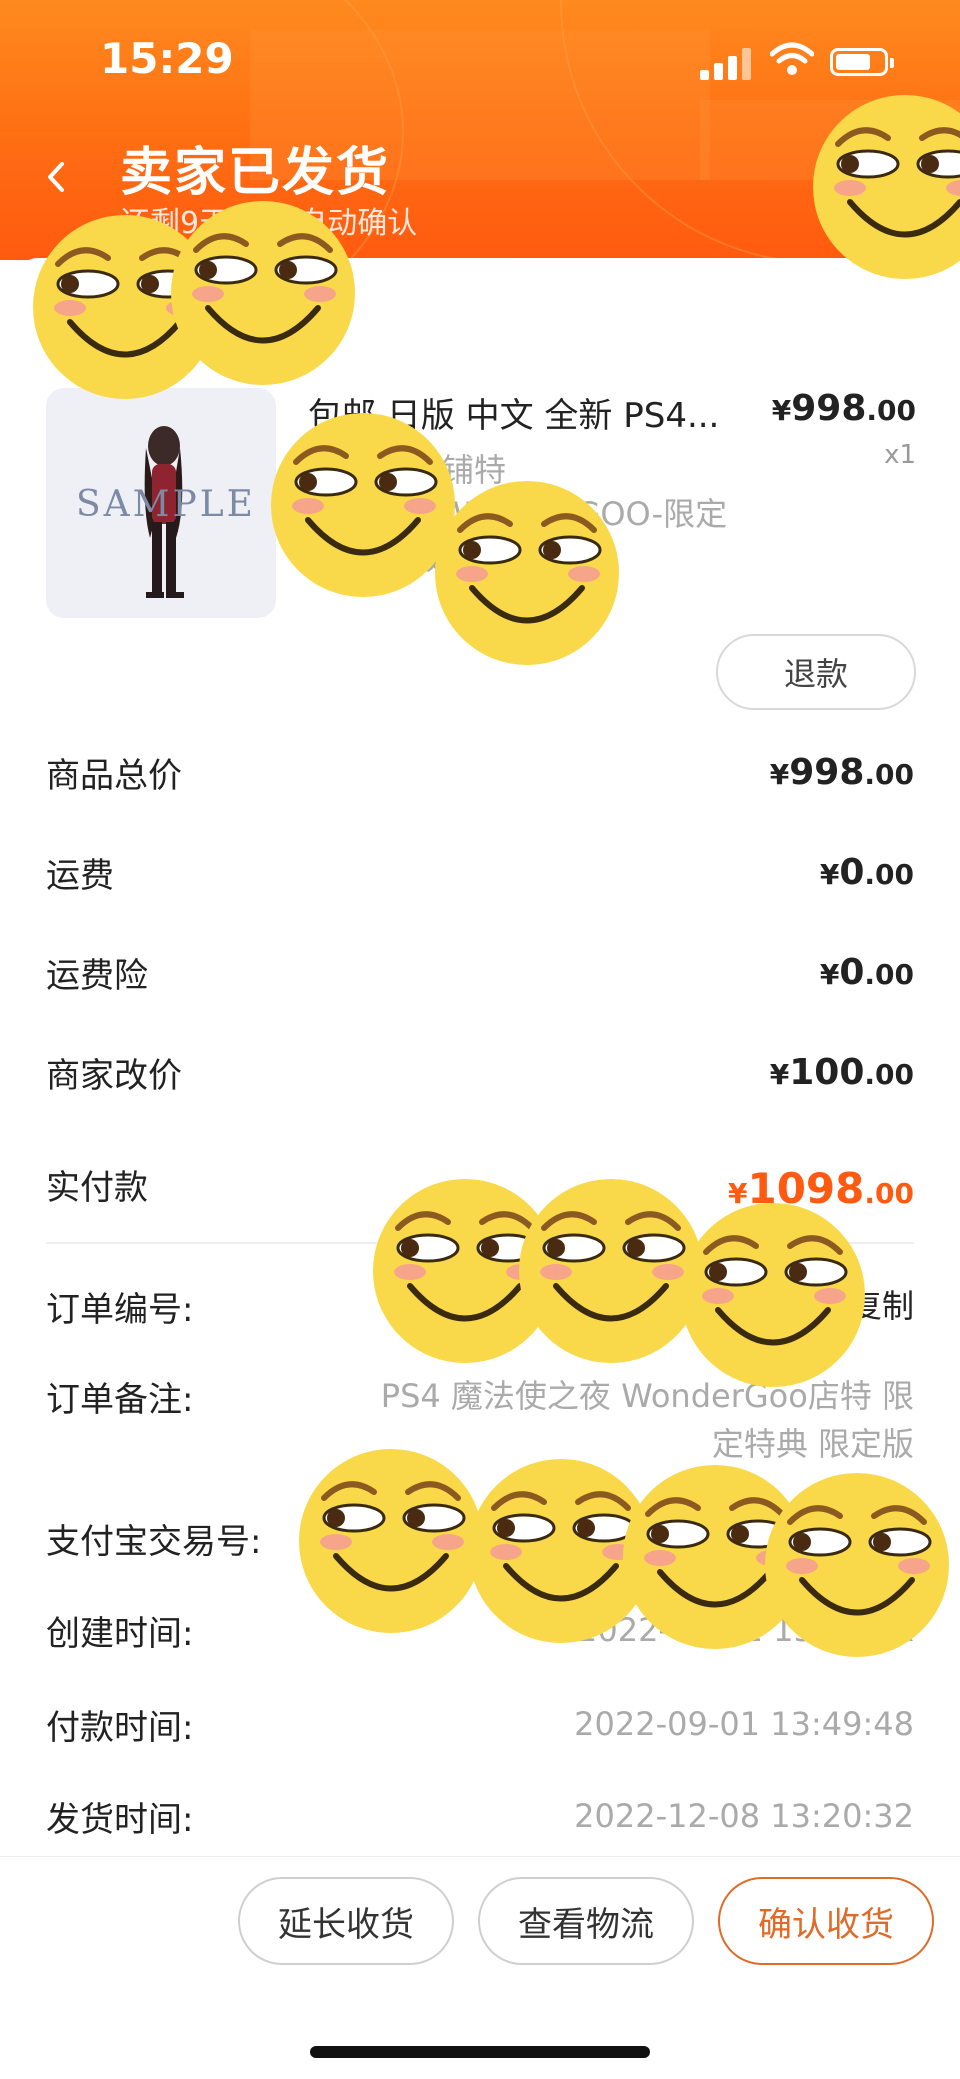 The height and width of the screenshot is (2079, 960). I want to click on summary-row-shipping-insurance: 运费险 ¥0.00, so click(480, 974).